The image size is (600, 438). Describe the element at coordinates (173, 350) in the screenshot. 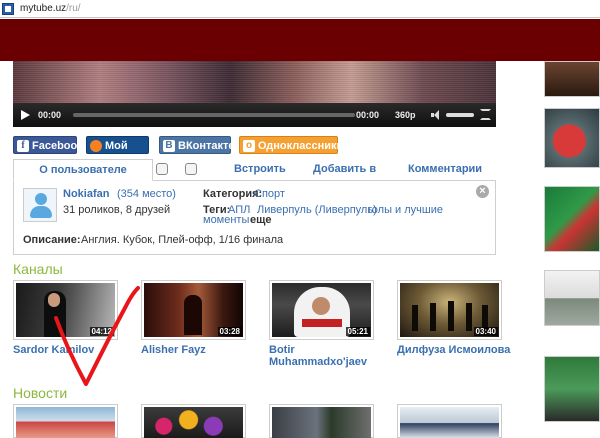

I see `channel-title-link: Alisher Fayz` at that location.